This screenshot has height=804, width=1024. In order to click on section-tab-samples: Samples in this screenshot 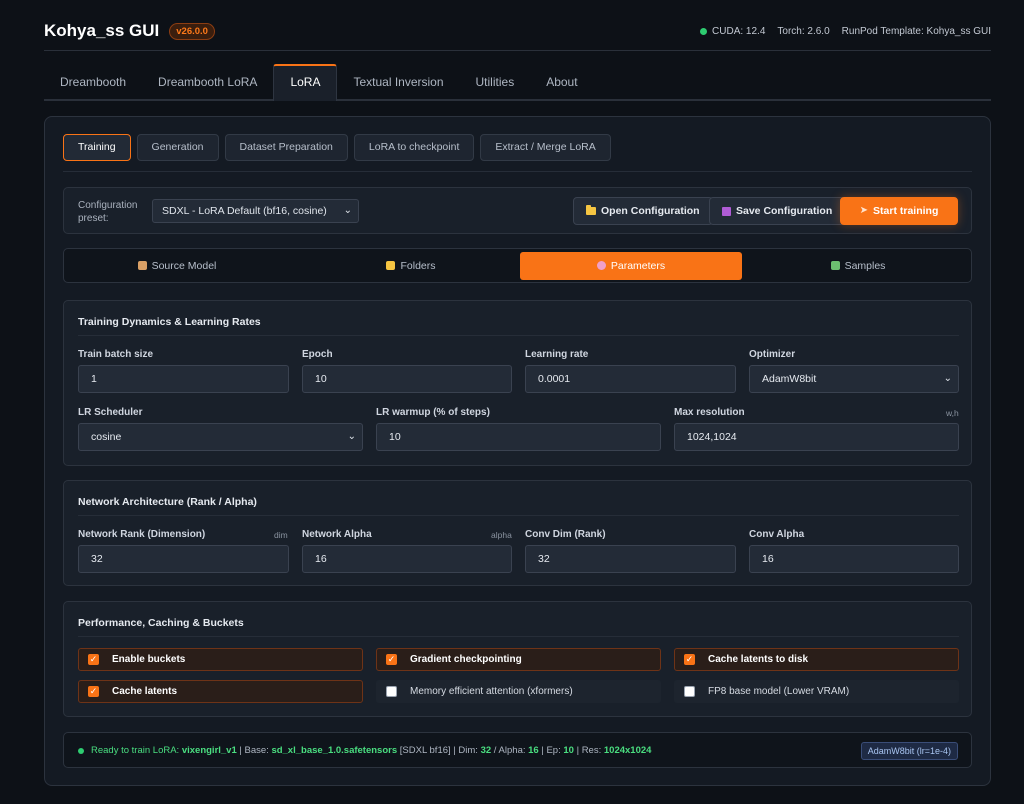, I will do `click(858, 266)`.